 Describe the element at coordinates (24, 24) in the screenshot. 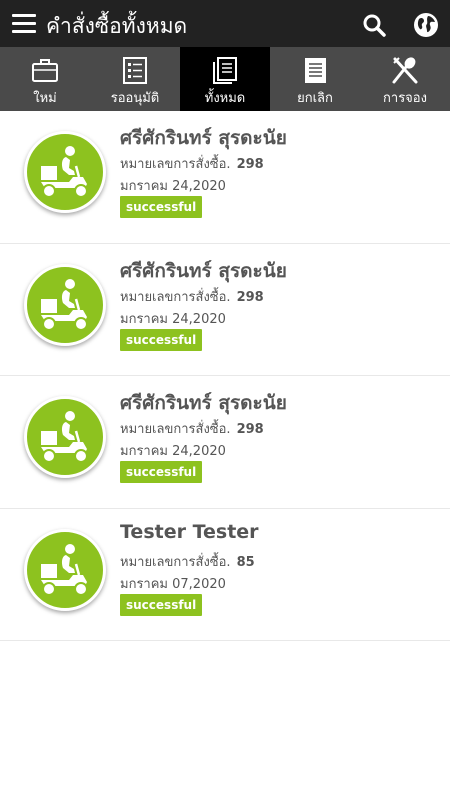

I see `hamburger-menu-icon` at that location.